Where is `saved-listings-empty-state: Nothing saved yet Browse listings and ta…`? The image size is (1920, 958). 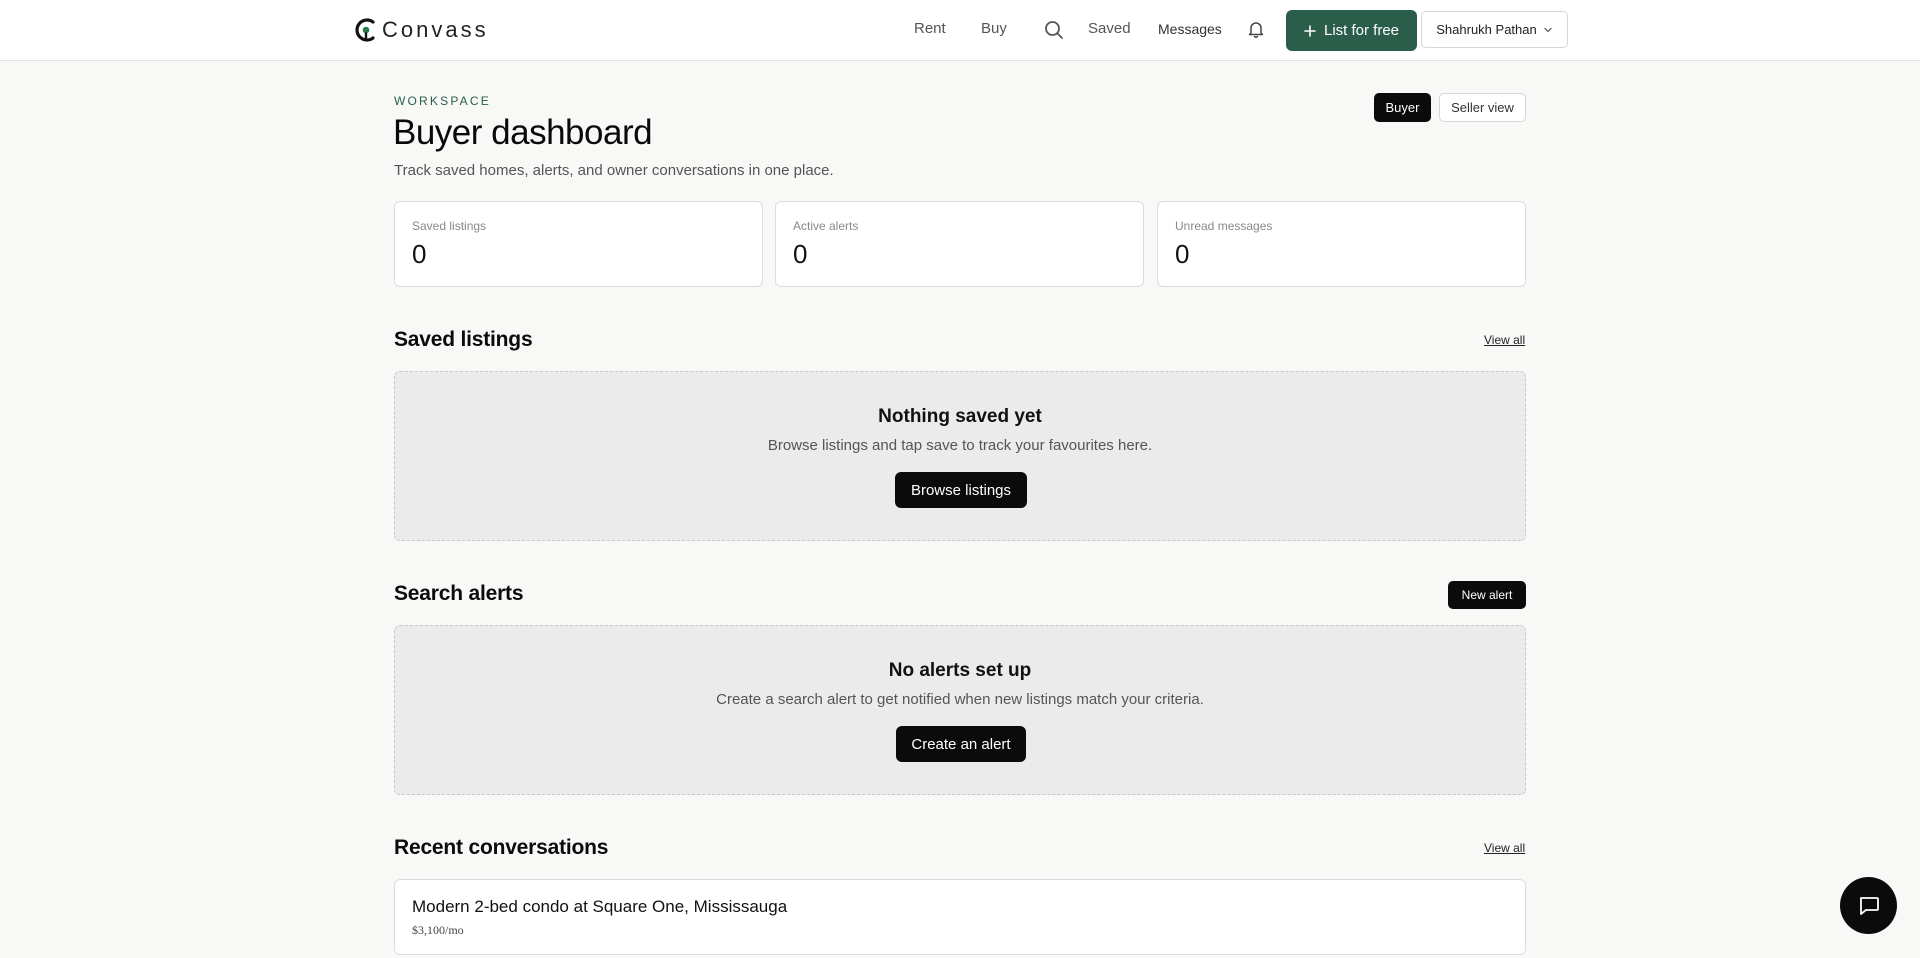 saved-listings-empty-state: Nothing saved yet Browse listings and ta… is located at coordinates (960, 456).